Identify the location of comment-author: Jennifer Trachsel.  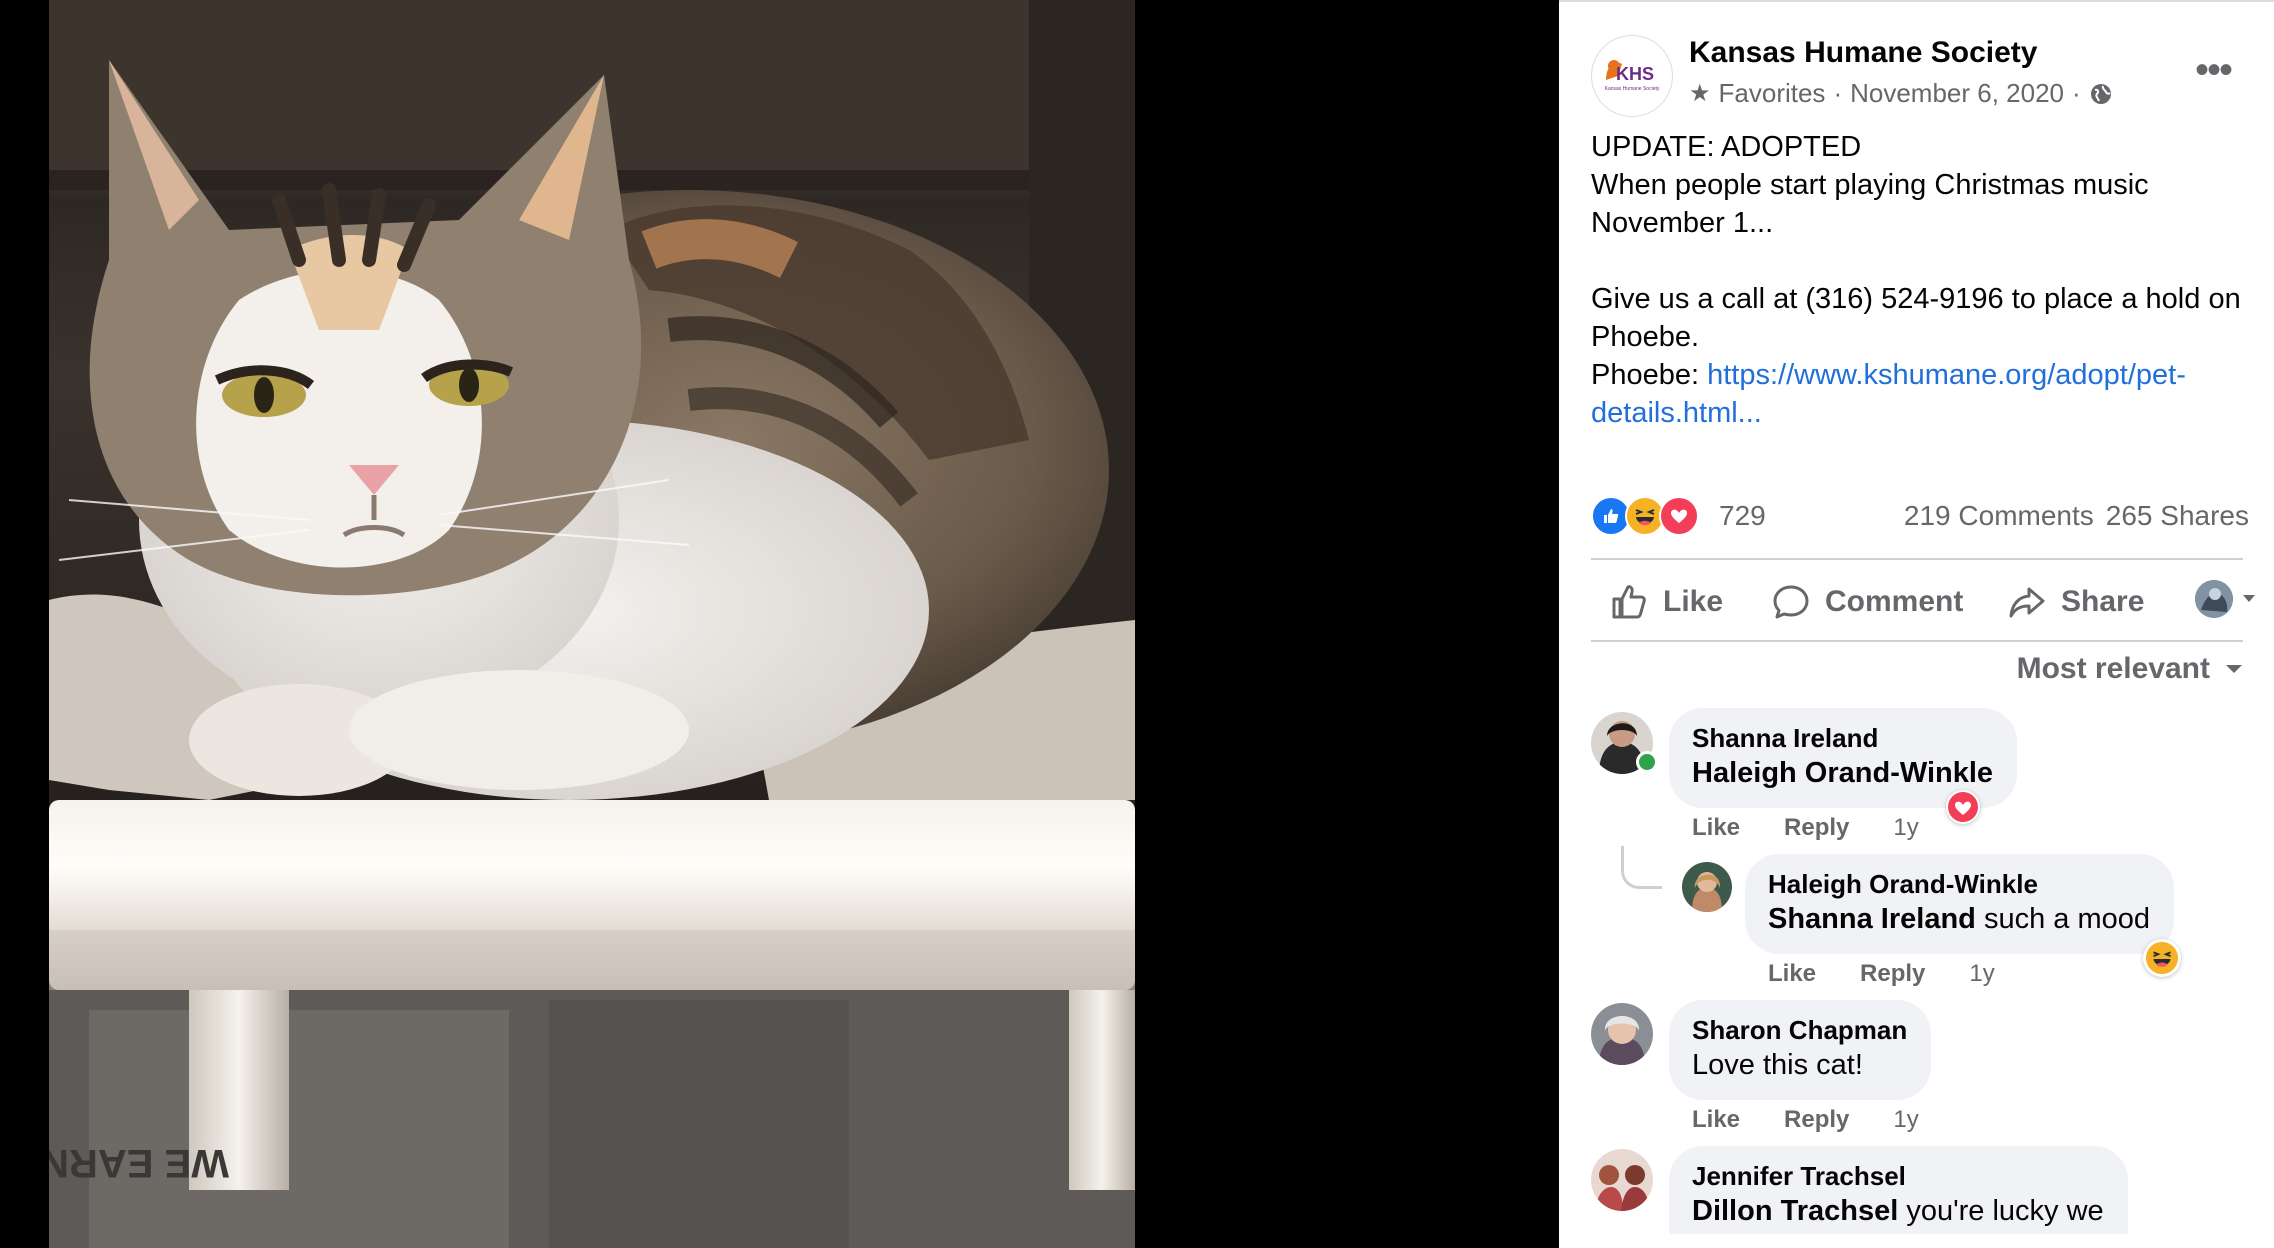
(1898, 1176).